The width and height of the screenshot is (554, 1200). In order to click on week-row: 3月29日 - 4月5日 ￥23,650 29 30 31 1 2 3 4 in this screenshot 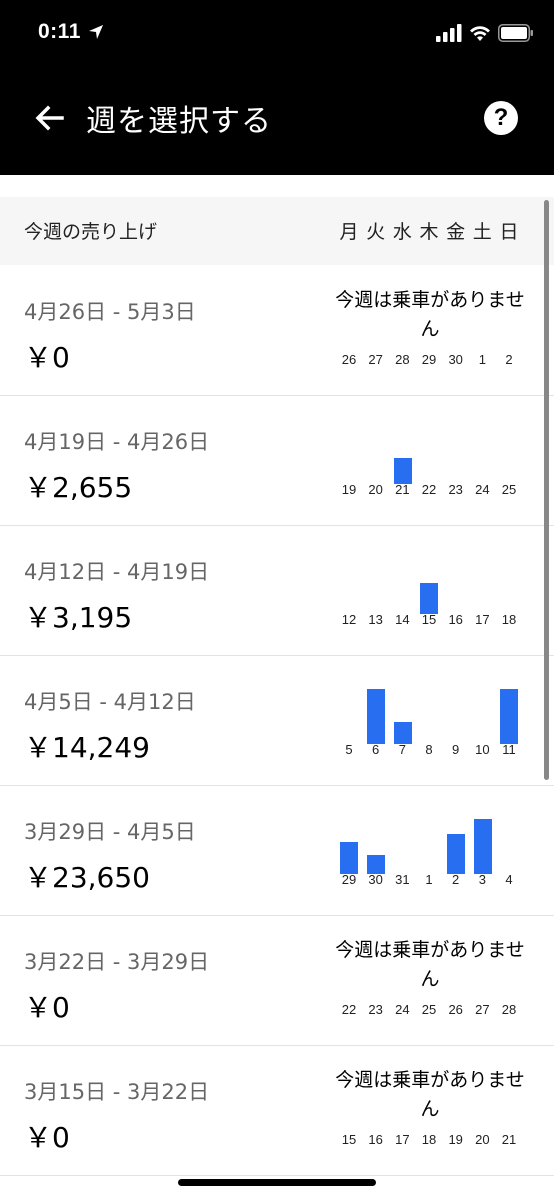, I will do `click(277, 851)`.